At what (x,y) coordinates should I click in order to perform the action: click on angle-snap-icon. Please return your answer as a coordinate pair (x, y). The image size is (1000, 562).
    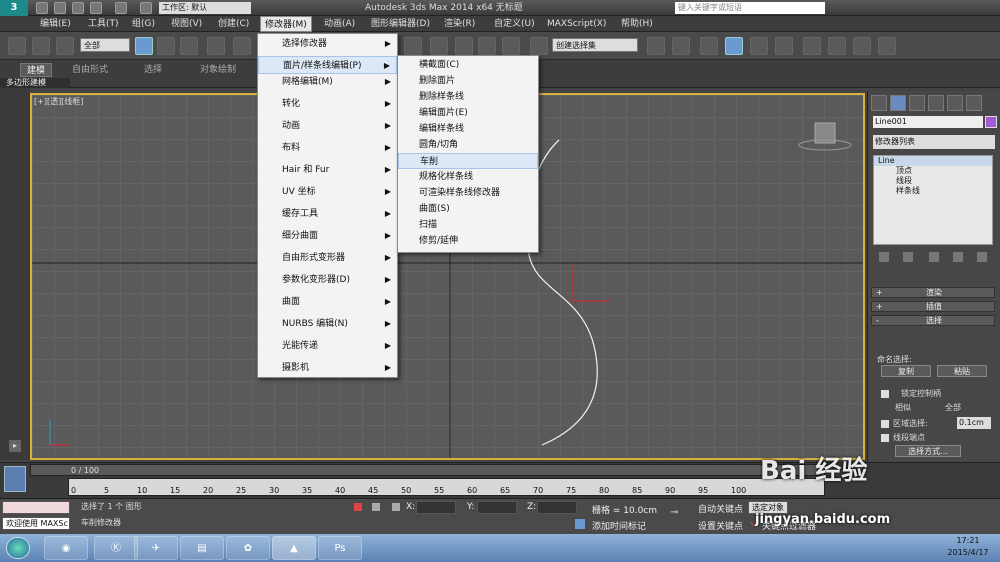
    Looking at the image, I should click on (464, 46).